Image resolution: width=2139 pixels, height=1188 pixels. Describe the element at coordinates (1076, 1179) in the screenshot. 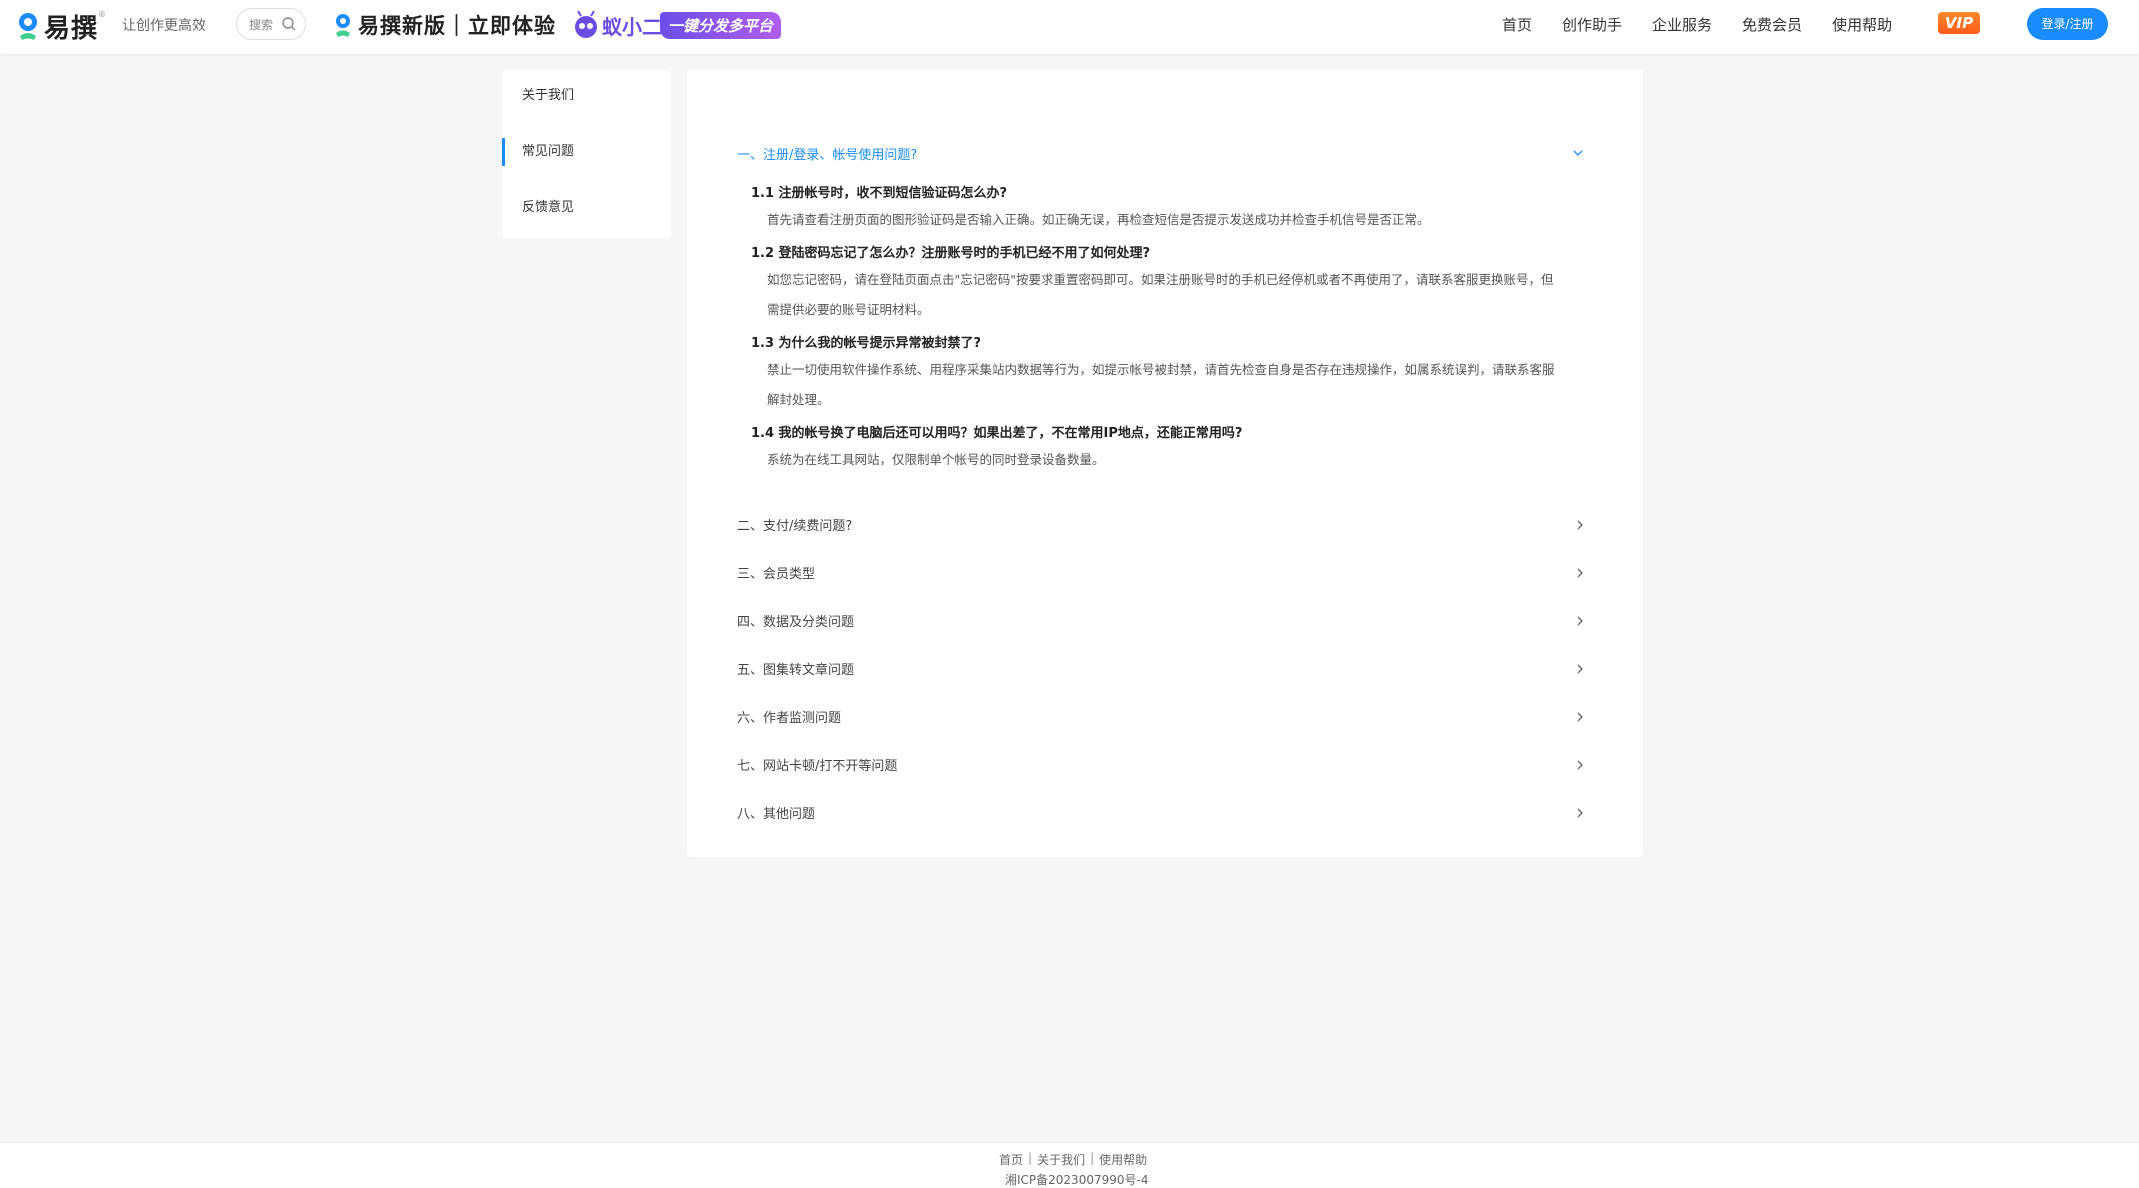

I see `icp-license: 湘ICP备2023007990号-4` at that location.